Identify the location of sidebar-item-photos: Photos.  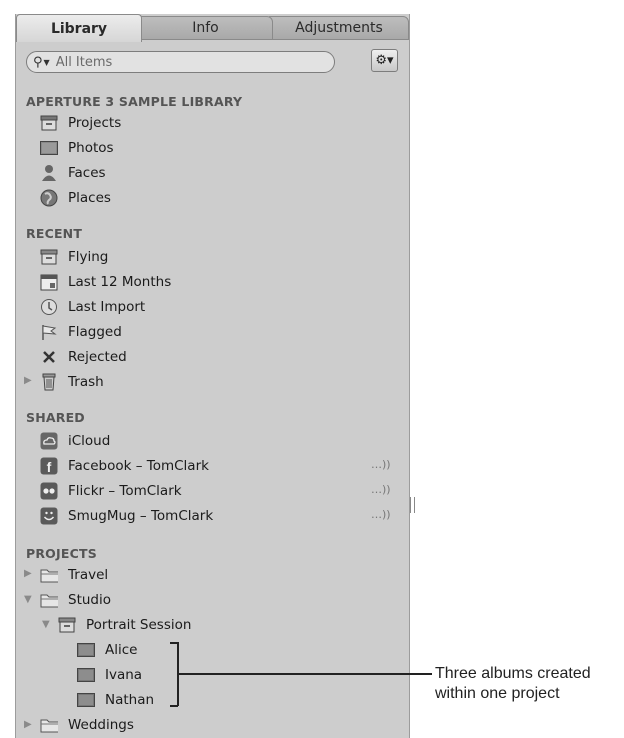
(77, 148).